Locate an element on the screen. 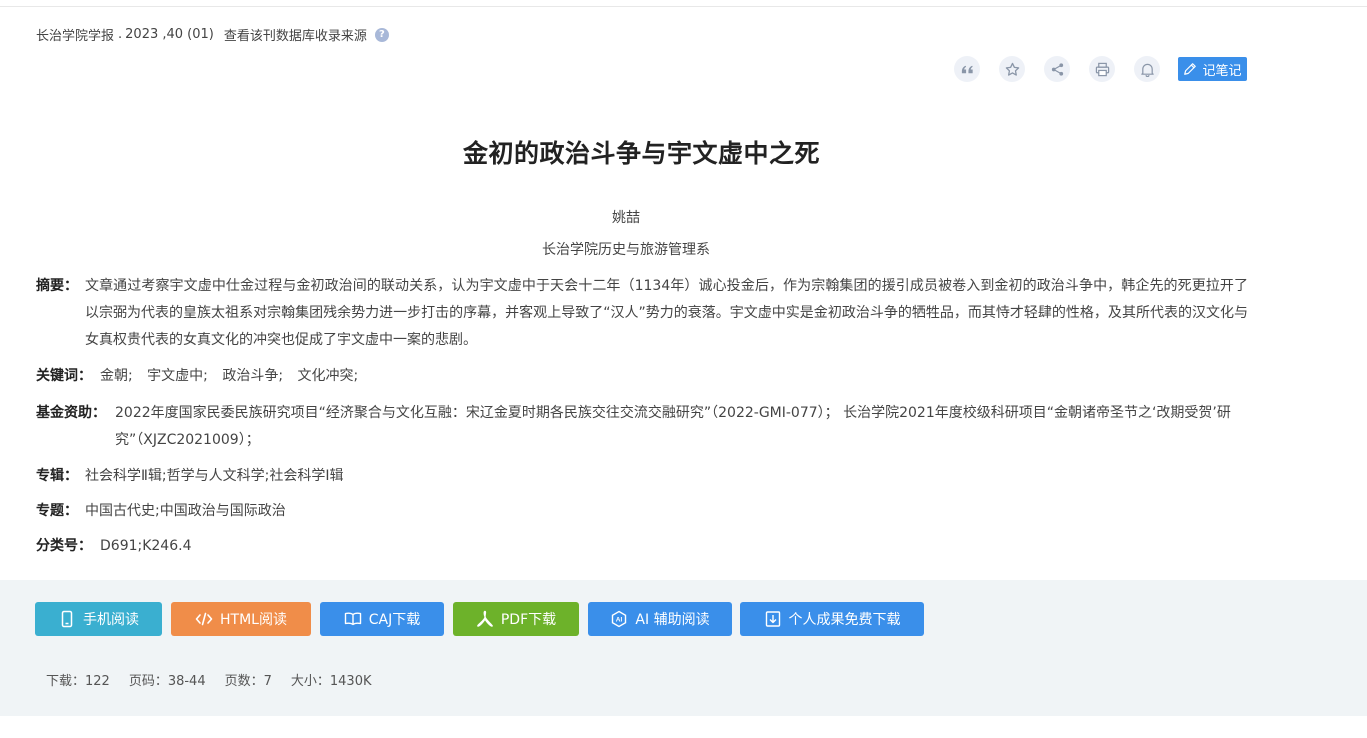  personal-download-label: 个人成果免费下载 is located at coordinates (844, 620).